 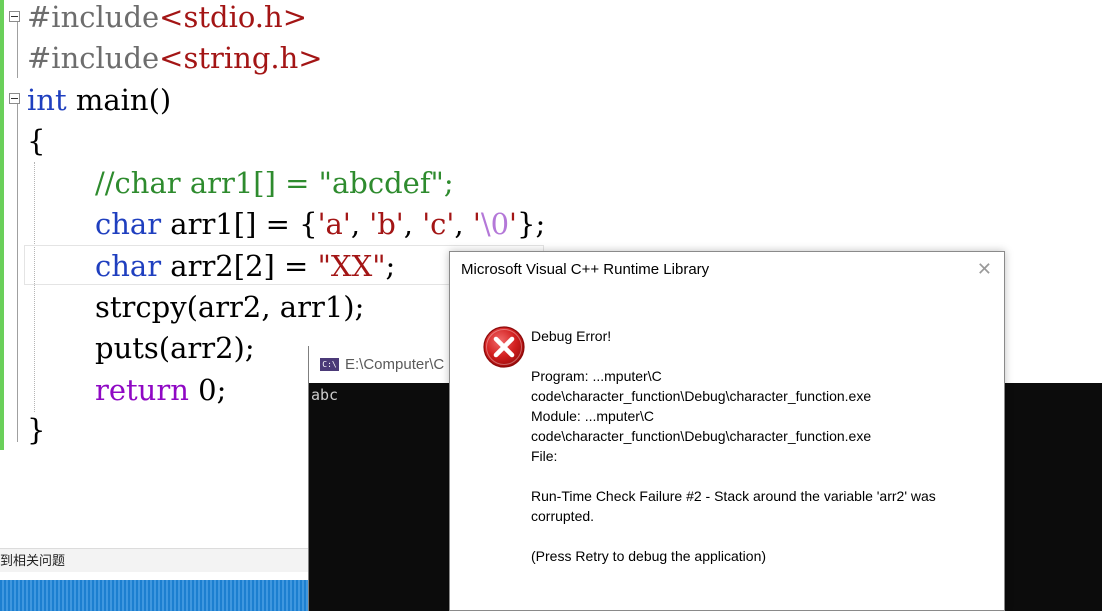 What do you see at coordinates (239, 224) in the screenshot?
I see `code-text: arr1[] = {` at bounding box center [239, 224].